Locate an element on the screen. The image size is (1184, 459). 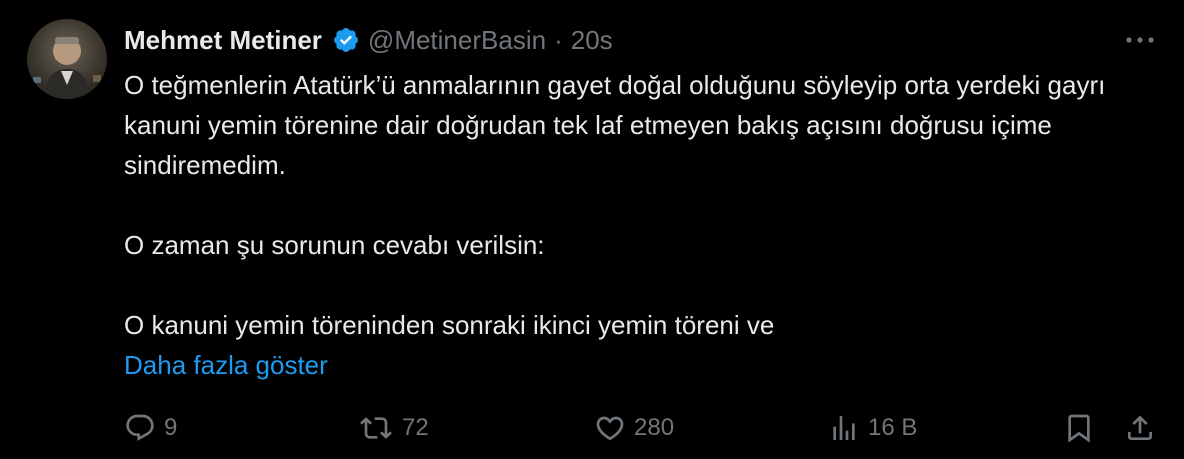
share-icon is located at coordinates (1140, 427).